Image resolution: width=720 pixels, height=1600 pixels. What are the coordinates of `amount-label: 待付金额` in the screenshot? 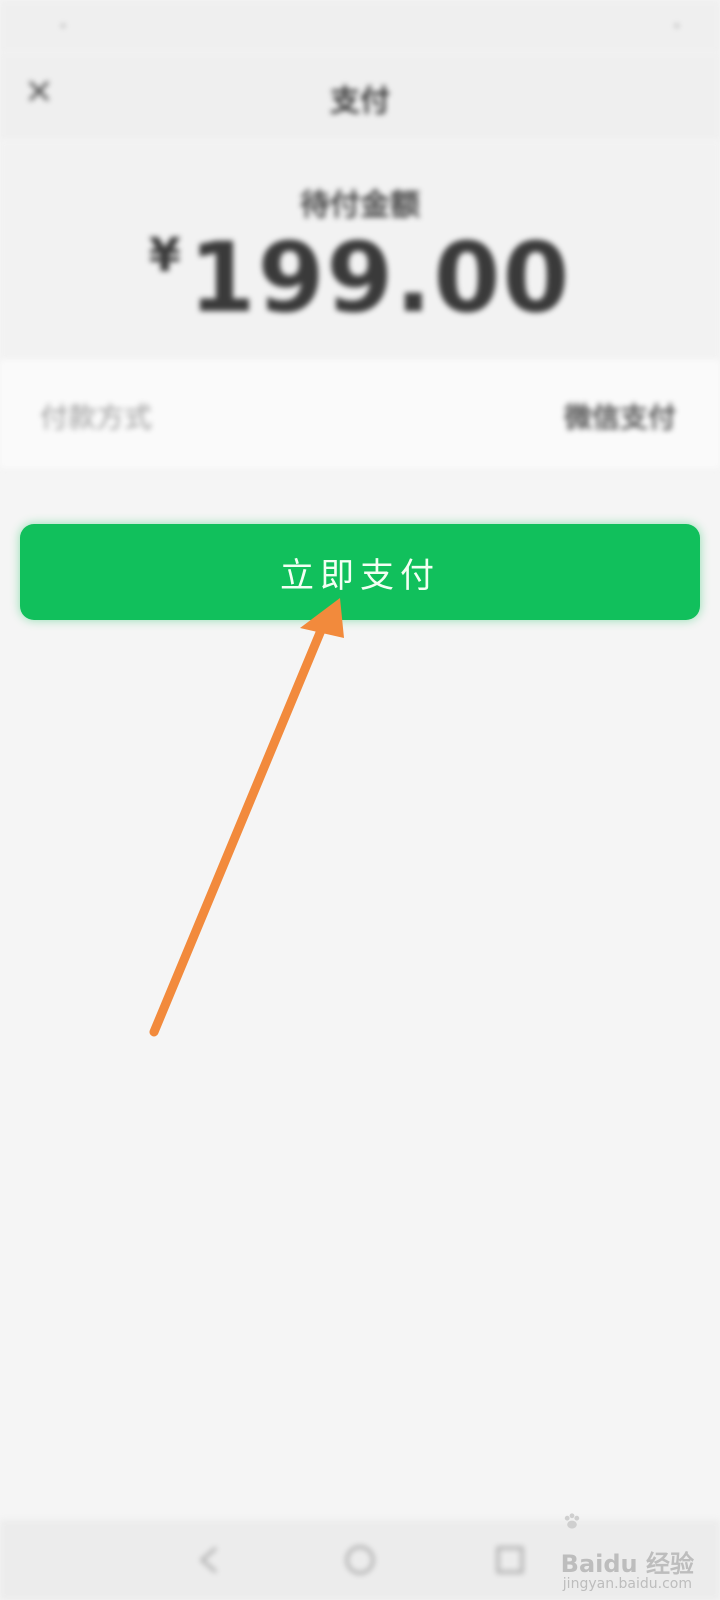 It's located at (360, 205).